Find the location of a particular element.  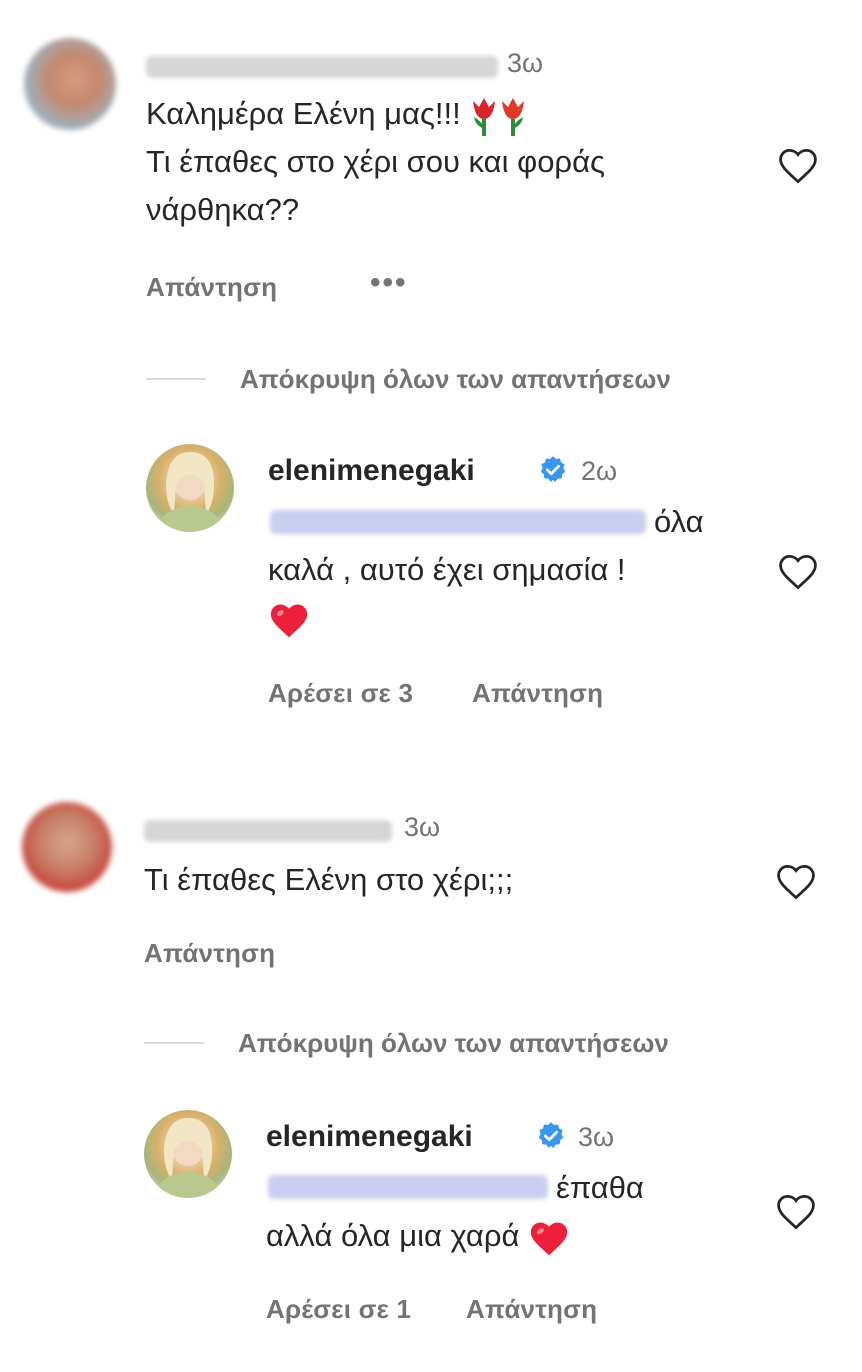

more-options-icon: ••• is located at coordinates (389, 283).